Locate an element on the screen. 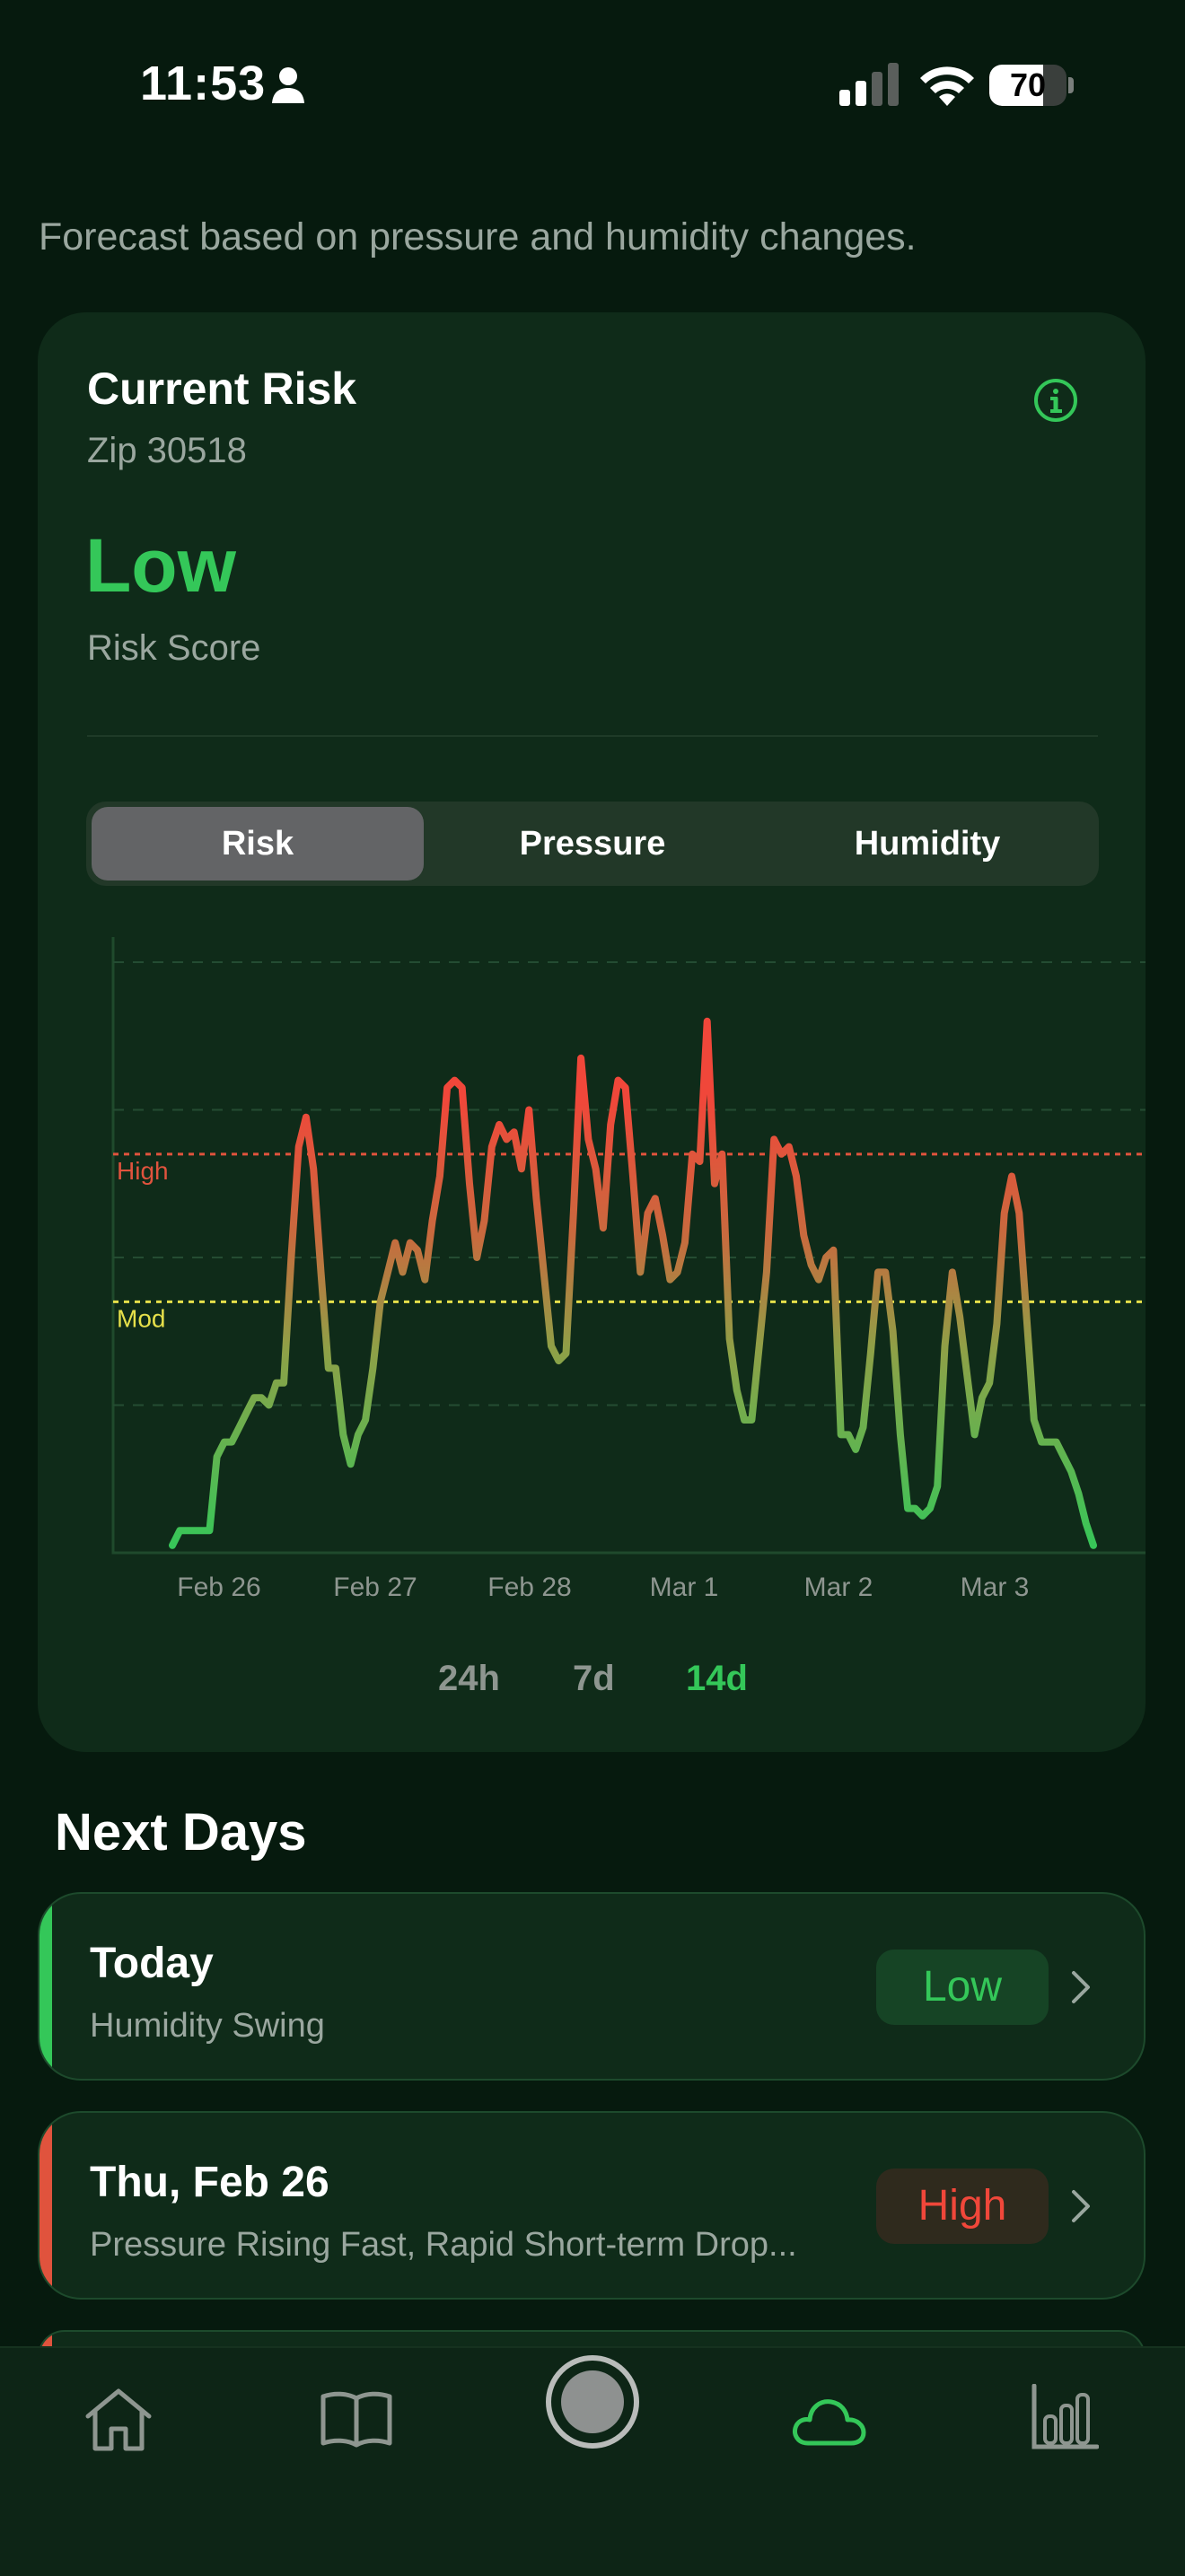 This screenshot has width=1185, height=2576. risk-badge: High is located at coordinates (962, 2206).